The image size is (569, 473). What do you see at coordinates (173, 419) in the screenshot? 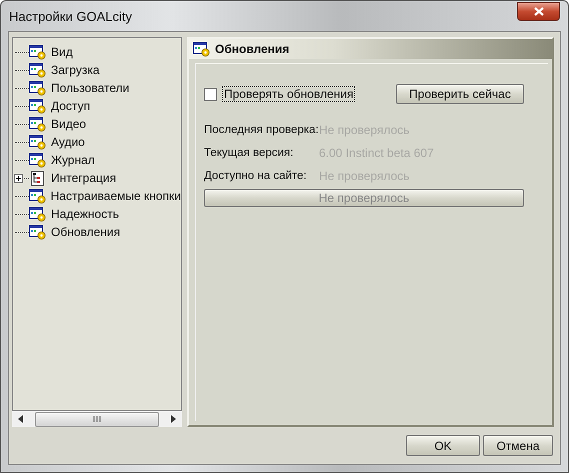
I see `scroll-right-icon` at bounding box center [173, 419].